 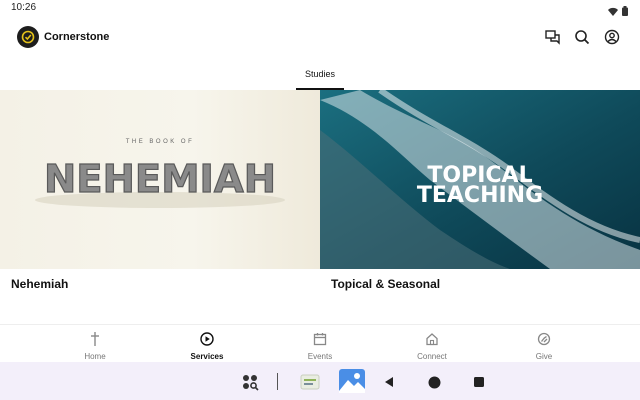 What do you see at coordinates (352, 381) in the screenshot?
I see `gallery-icon` at bounding box center [352, 381].